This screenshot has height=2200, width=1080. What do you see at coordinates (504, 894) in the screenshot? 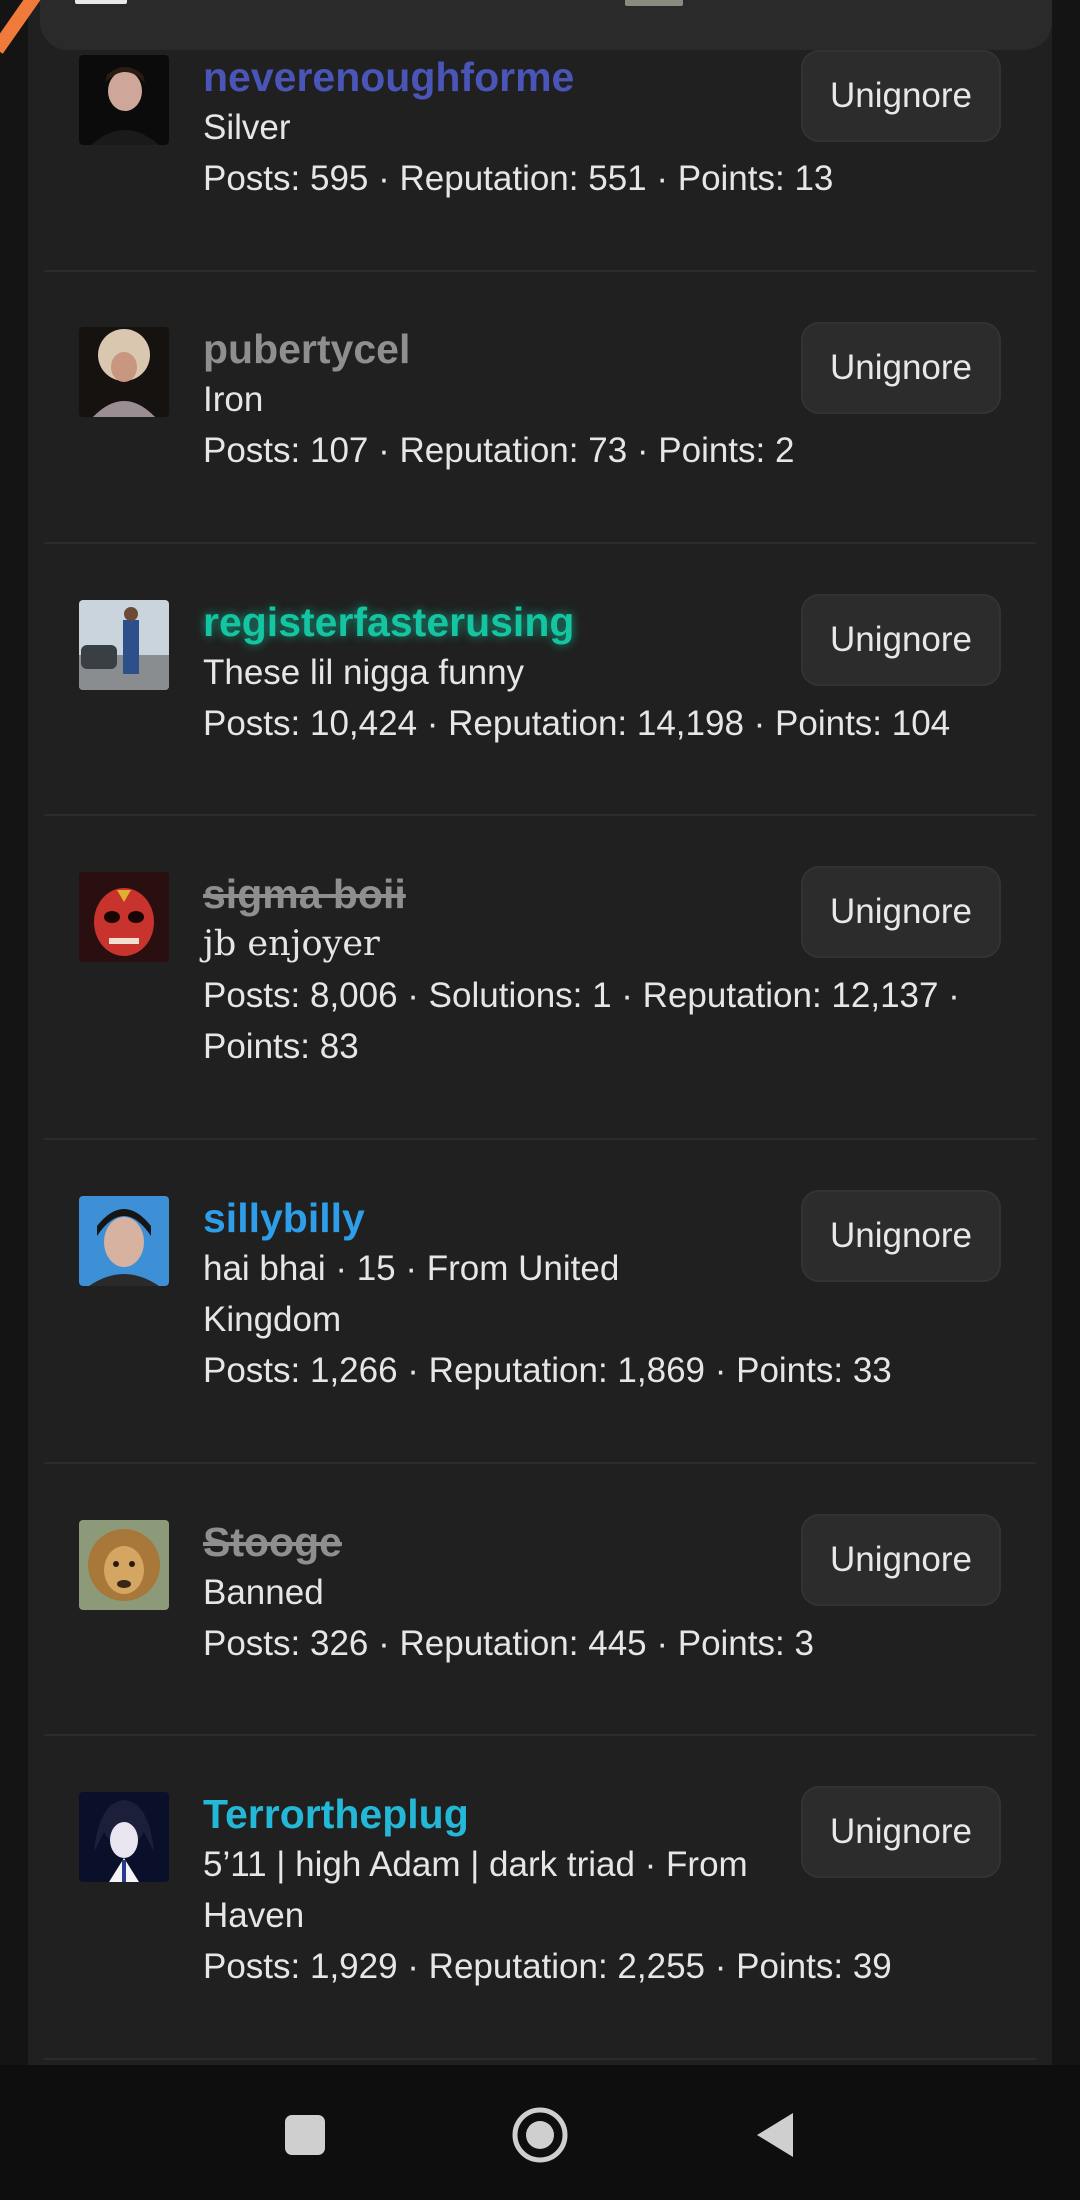
I see `member-username: sigma boii` at bounding box center [504, 894].